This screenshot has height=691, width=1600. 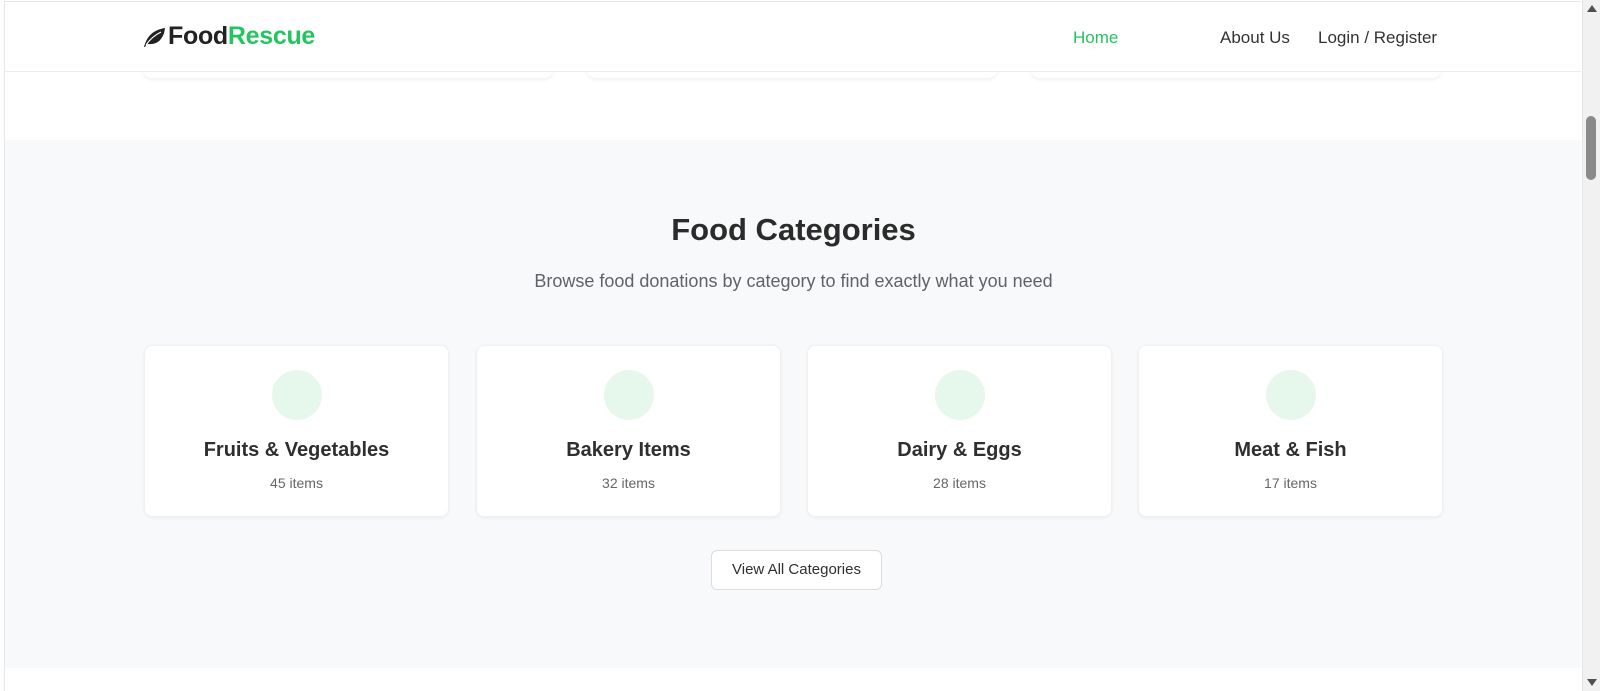 What do you see at coordinates (296, 483) in the screenshot?
I see `category-count: 45 items` at bounding box center [296, 483].